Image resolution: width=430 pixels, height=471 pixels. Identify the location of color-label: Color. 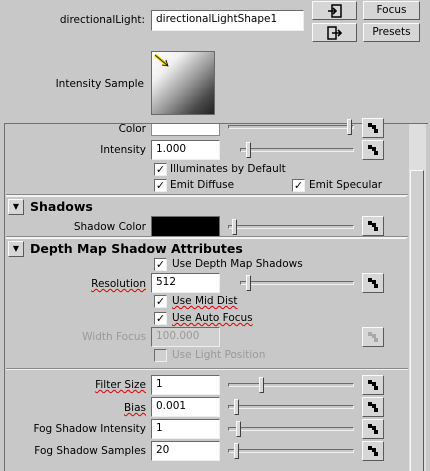
(132, 129).